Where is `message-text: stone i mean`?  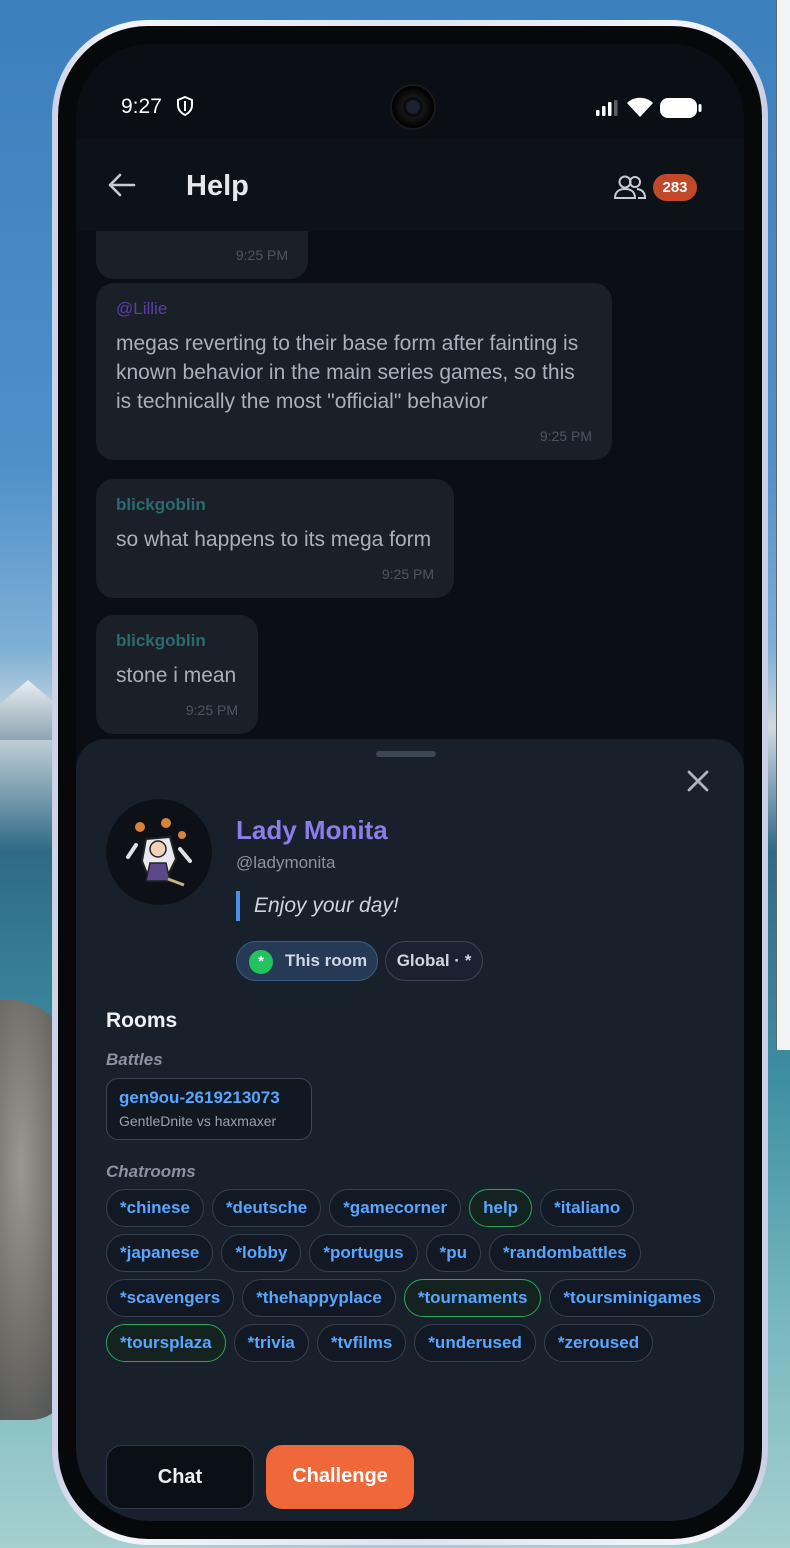 message-text: stone i mean is located at coordinates (176, 675).